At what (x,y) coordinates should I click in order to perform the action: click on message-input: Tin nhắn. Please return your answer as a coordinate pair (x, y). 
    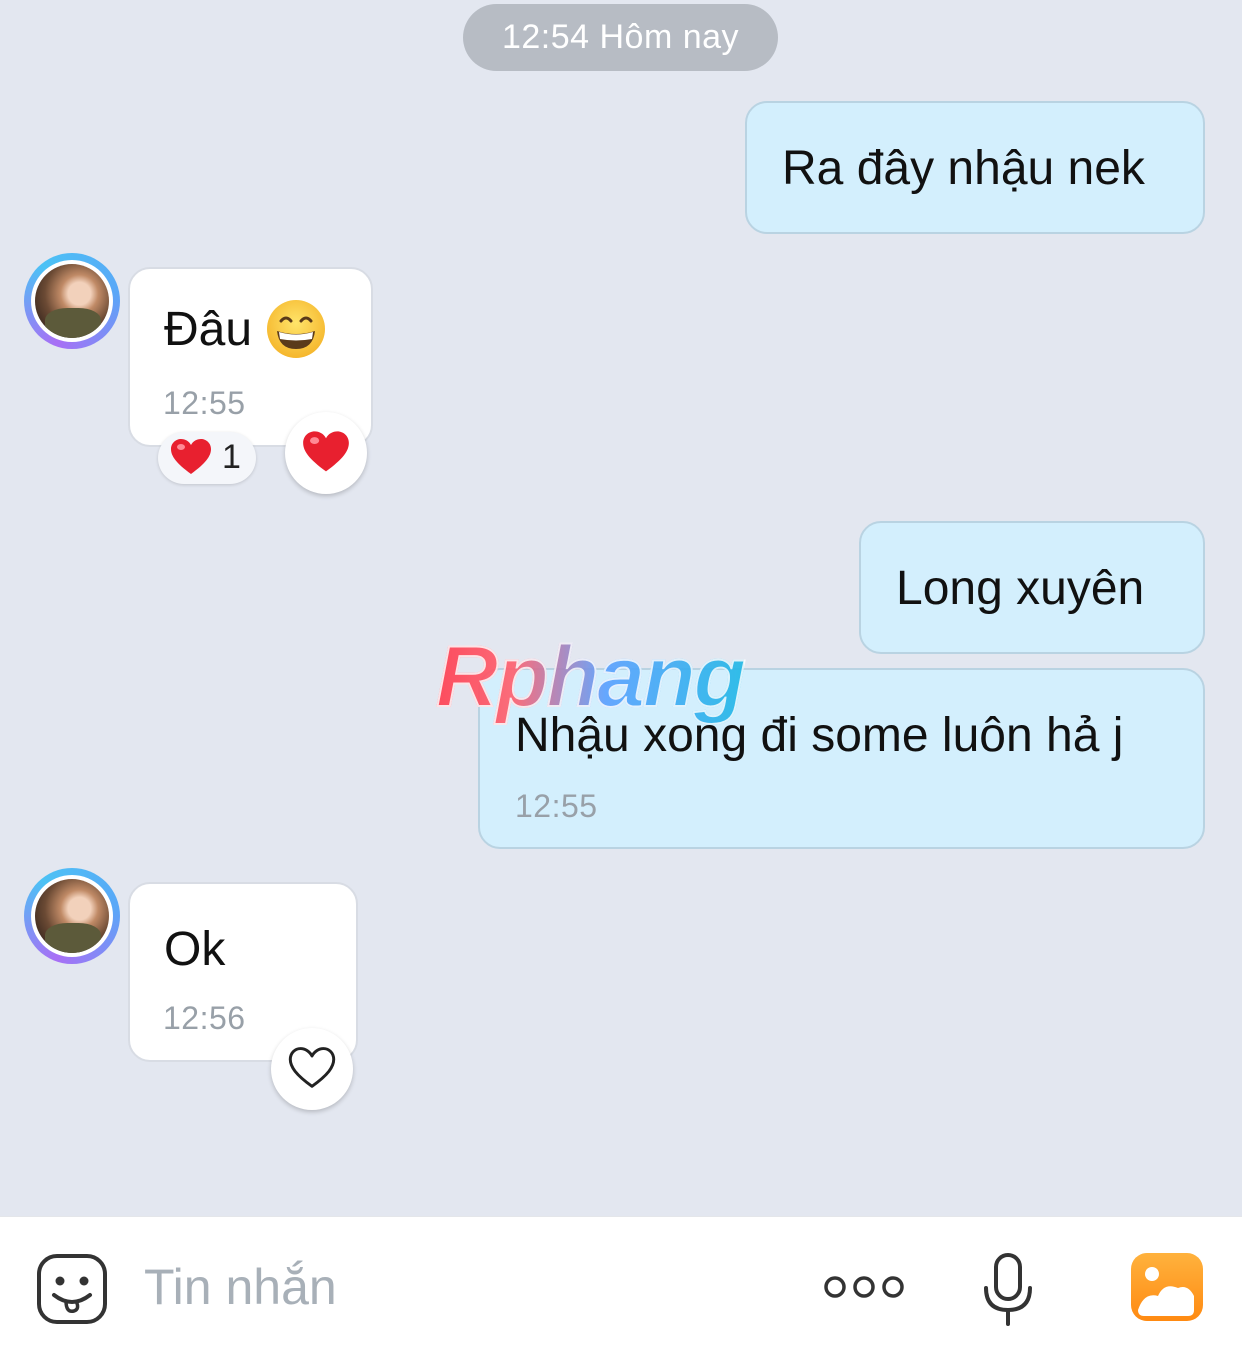
    Looking at the image, I should click on (240, 1287).